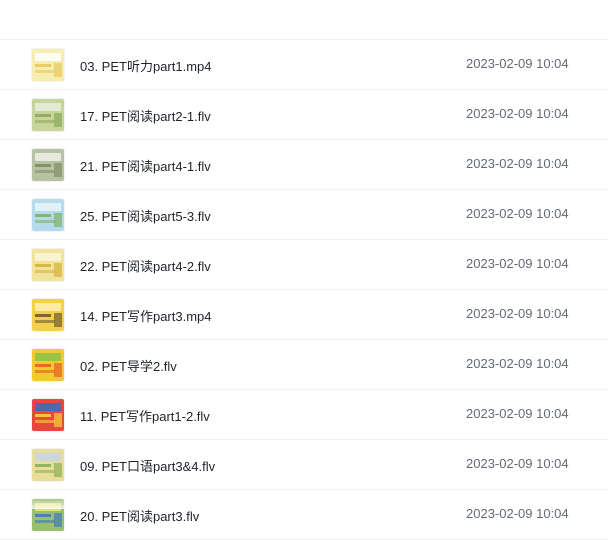 The width and height of the screenshot is (608, 540). What do you see at coordinates (145, 115) in the screenshot?
I see `file-name: 17. PET阅读part2-1.flv` at bounding box center [145, 115].